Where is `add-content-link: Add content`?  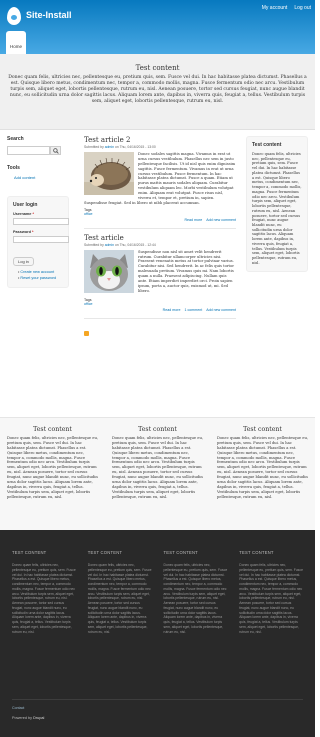
add-content-link: Add content is located at coordinates (41, 177).